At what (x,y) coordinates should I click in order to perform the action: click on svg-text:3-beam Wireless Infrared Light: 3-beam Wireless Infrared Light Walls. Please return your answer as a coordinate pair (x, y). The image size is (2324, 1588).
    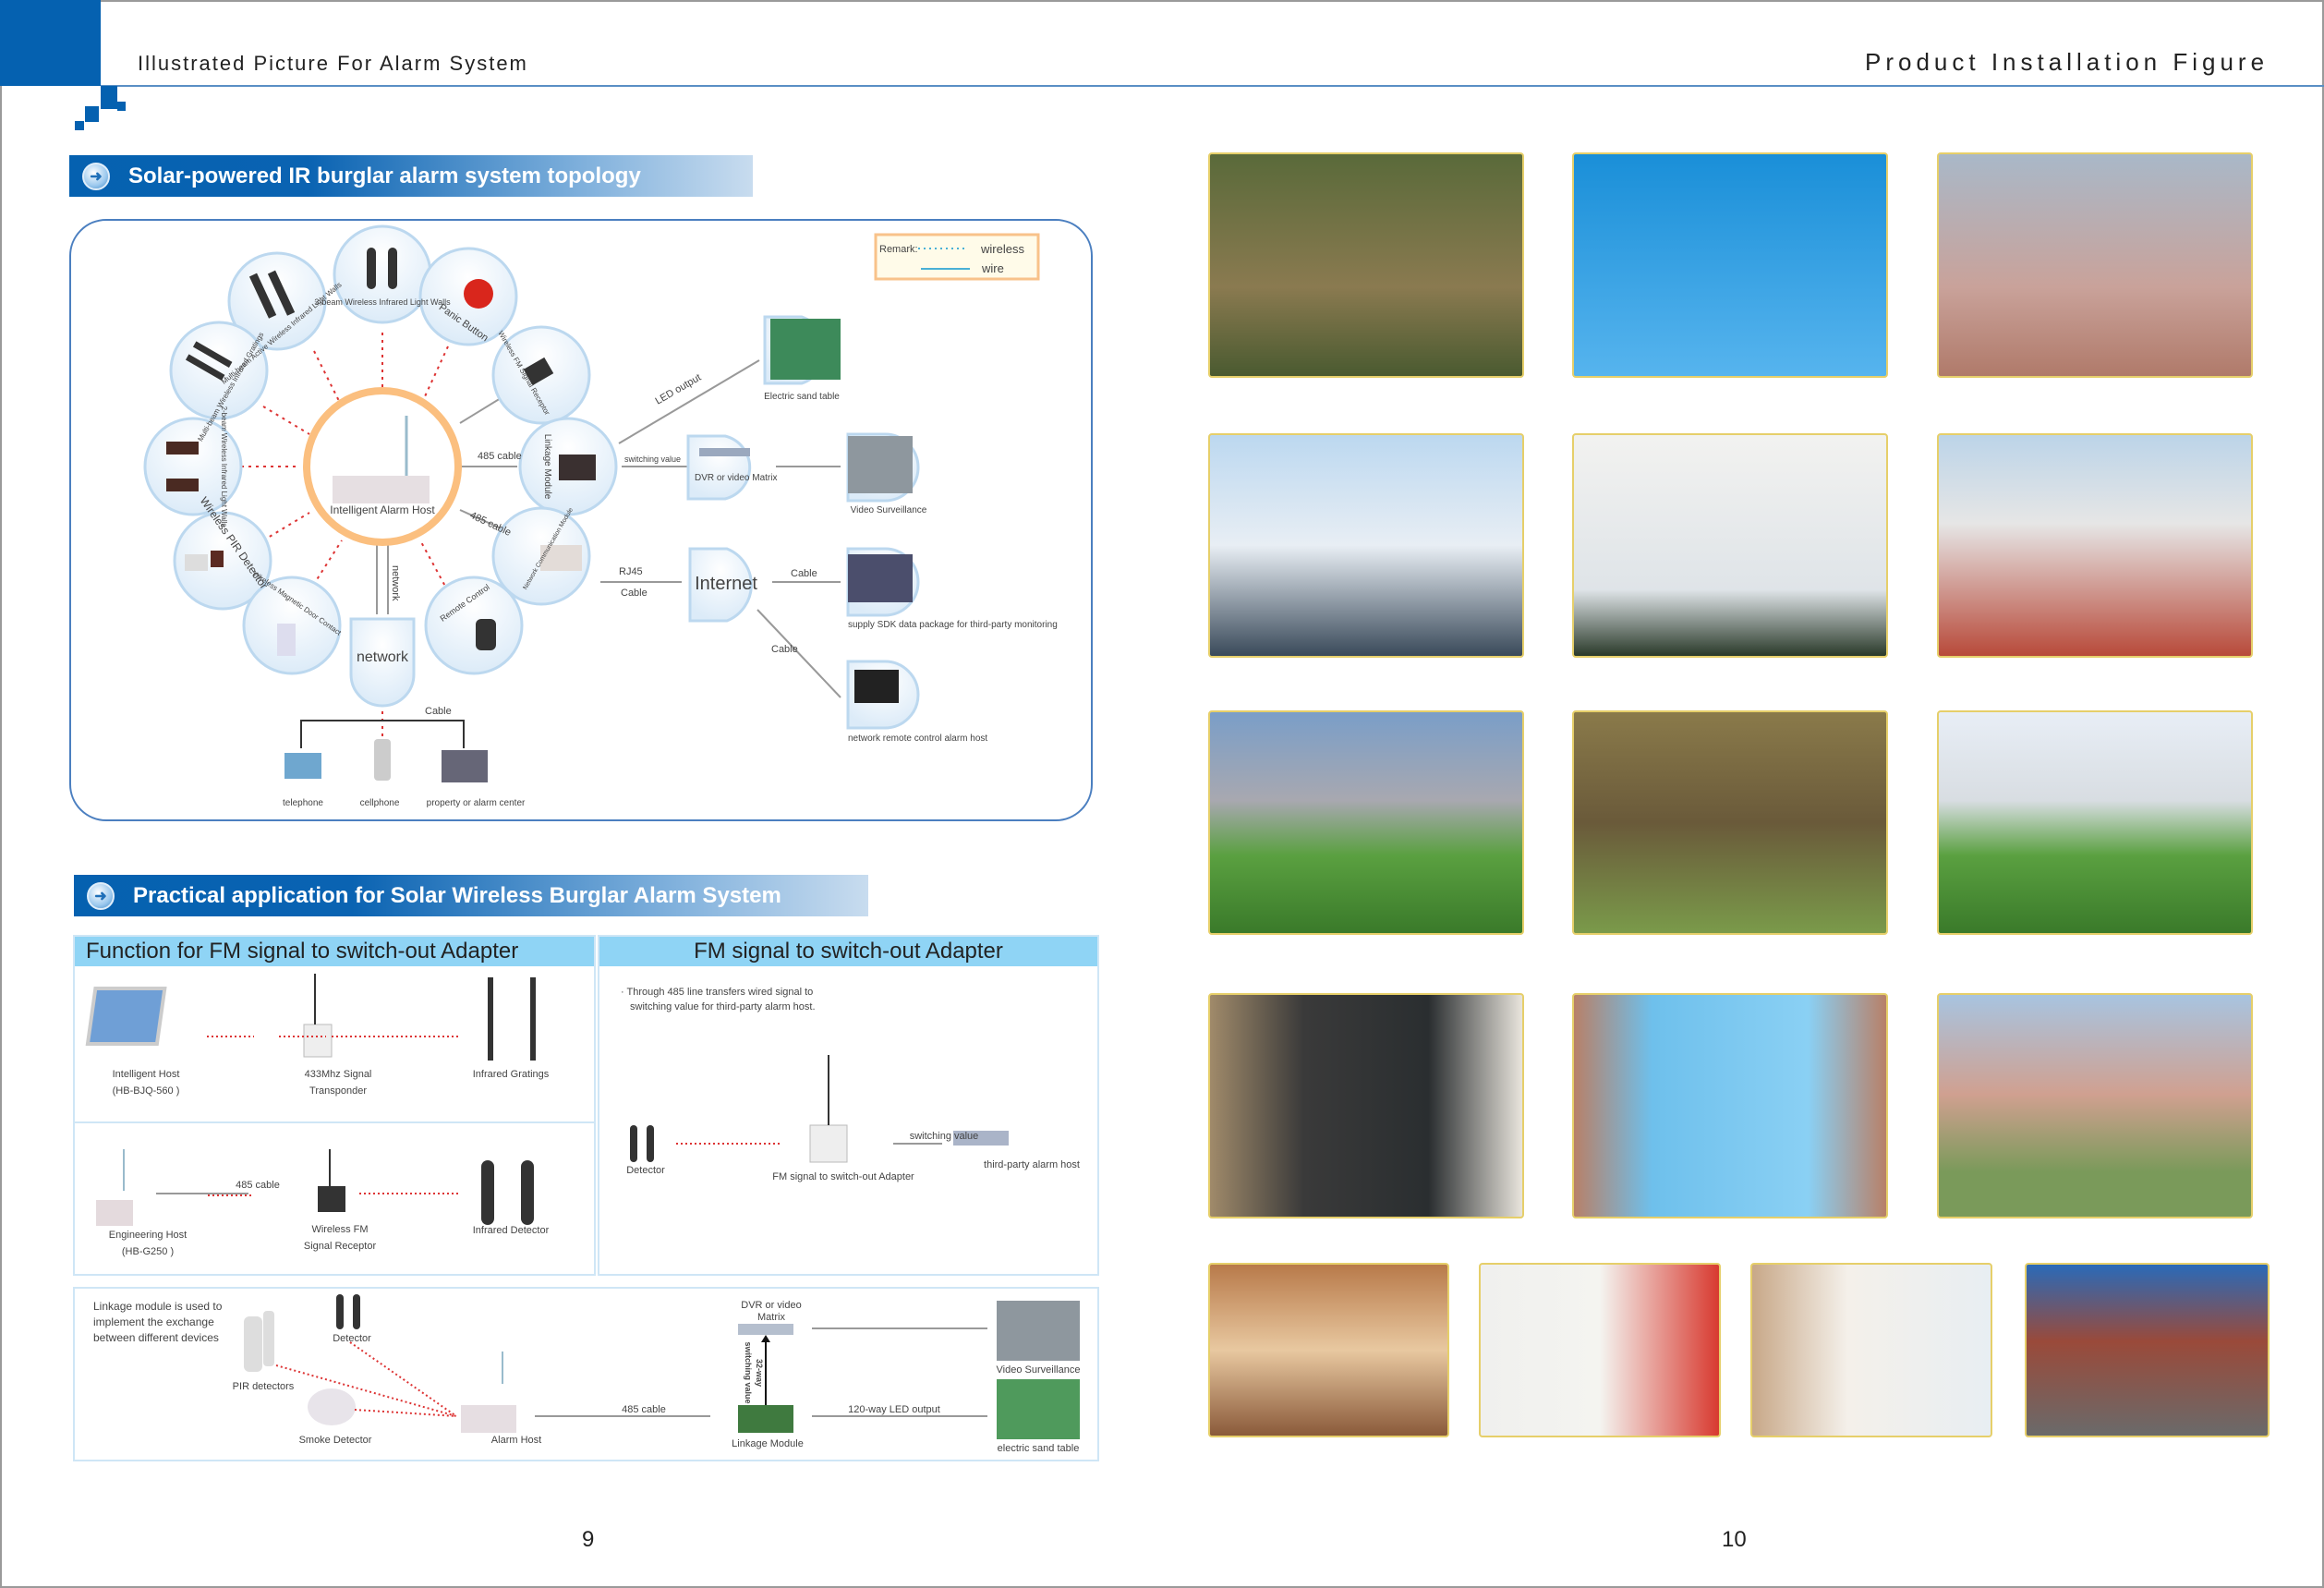
    Looking at the image, I should click on (382, 302).